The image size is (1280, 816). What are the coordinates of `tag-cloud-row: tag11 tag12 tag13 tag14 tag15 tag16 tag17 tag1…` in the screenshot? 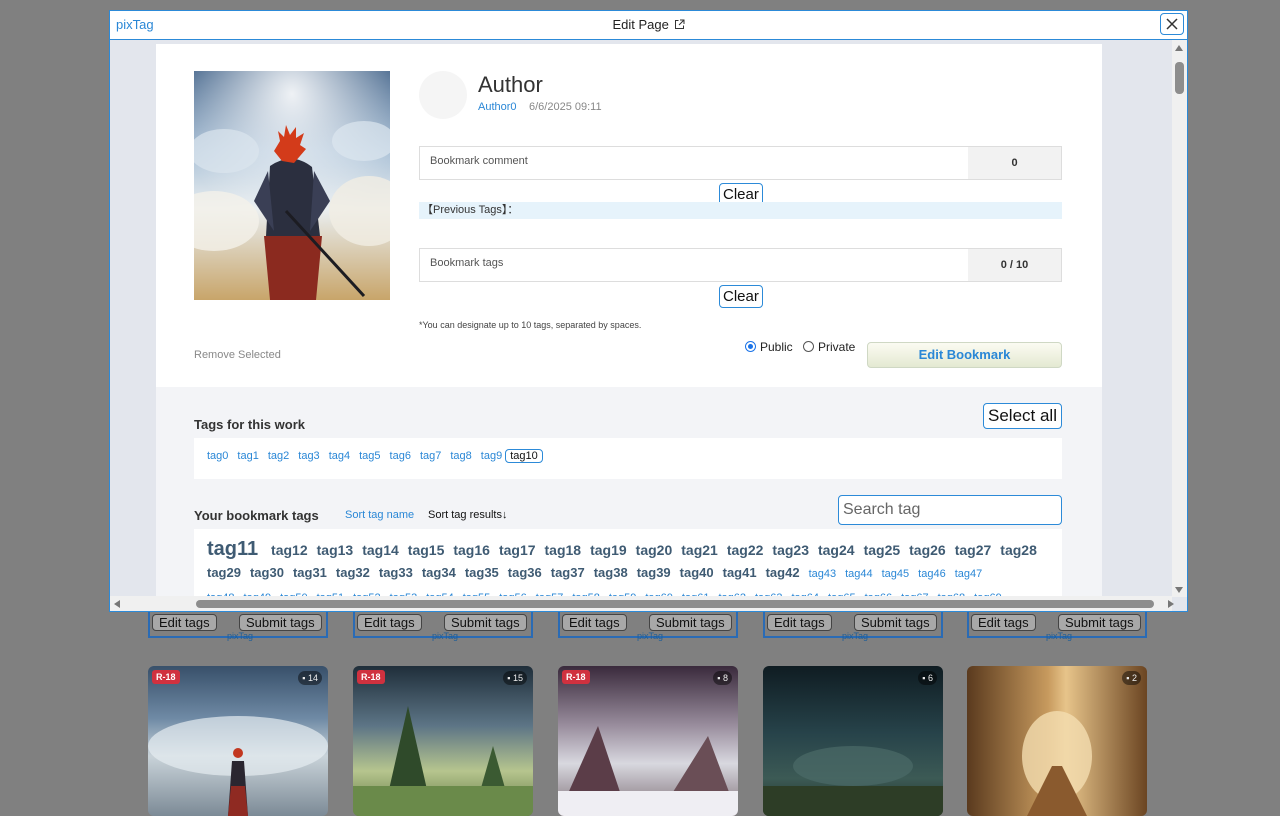 It's located at (626, 549).